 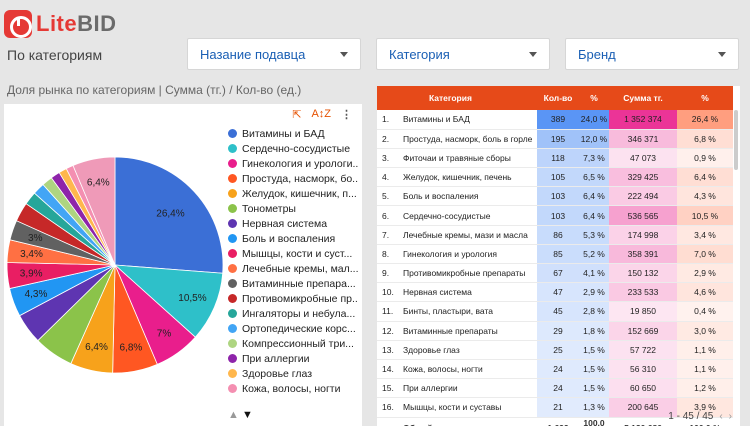 What do you see at coordinates (558, 98) in the screenshot?
I see `header-quantity: Кол-во` at bounding box center [558, 98].